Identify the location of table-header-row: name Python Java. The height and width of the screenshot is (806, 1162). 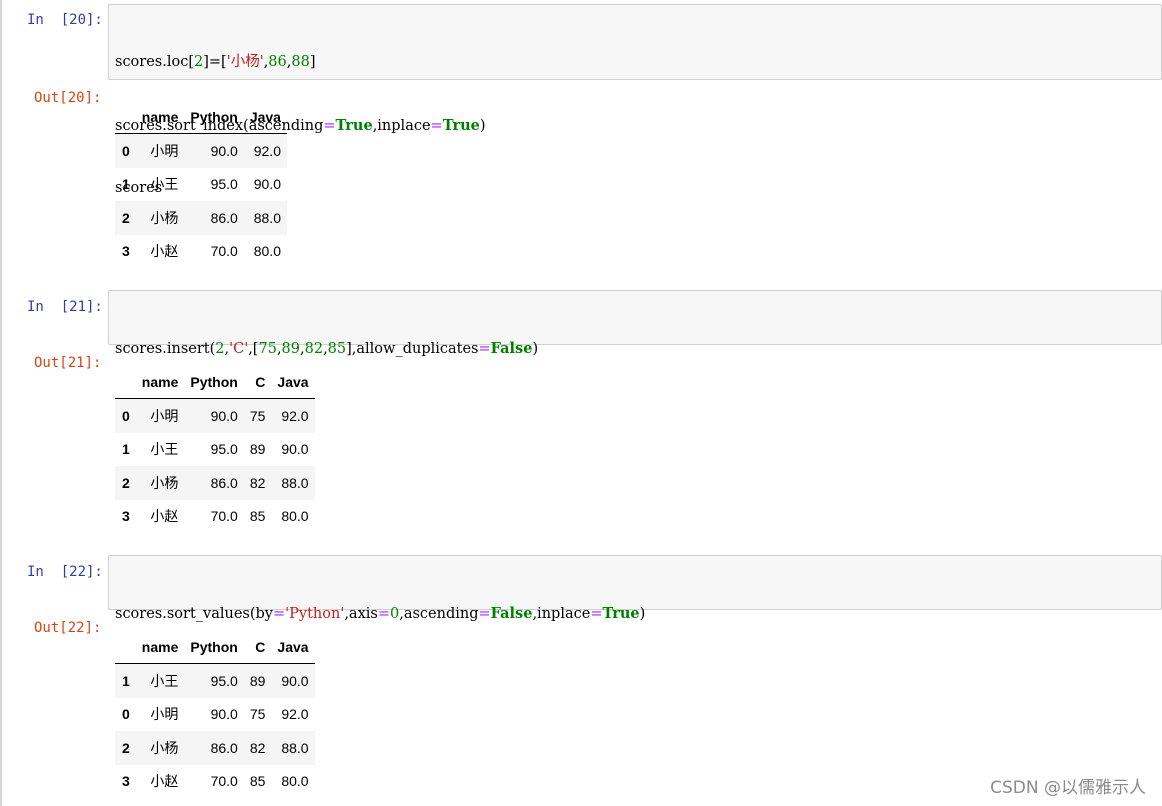
(201, 117).